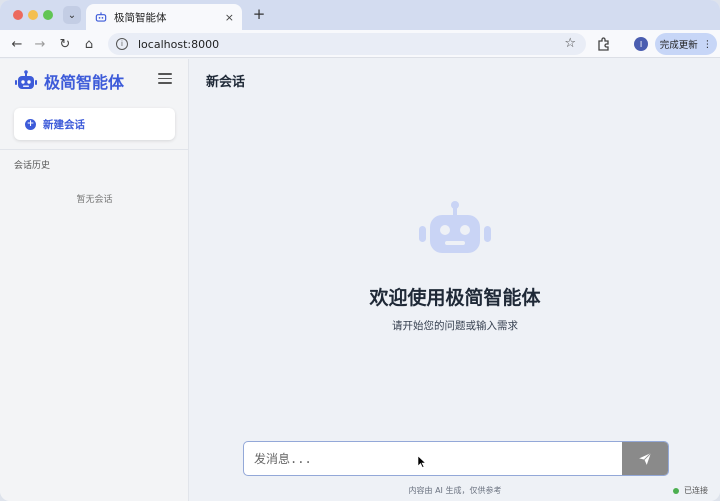  Describe the element at coordinates (18, 15) in the screenshot. I see `close-window-button` at that location.